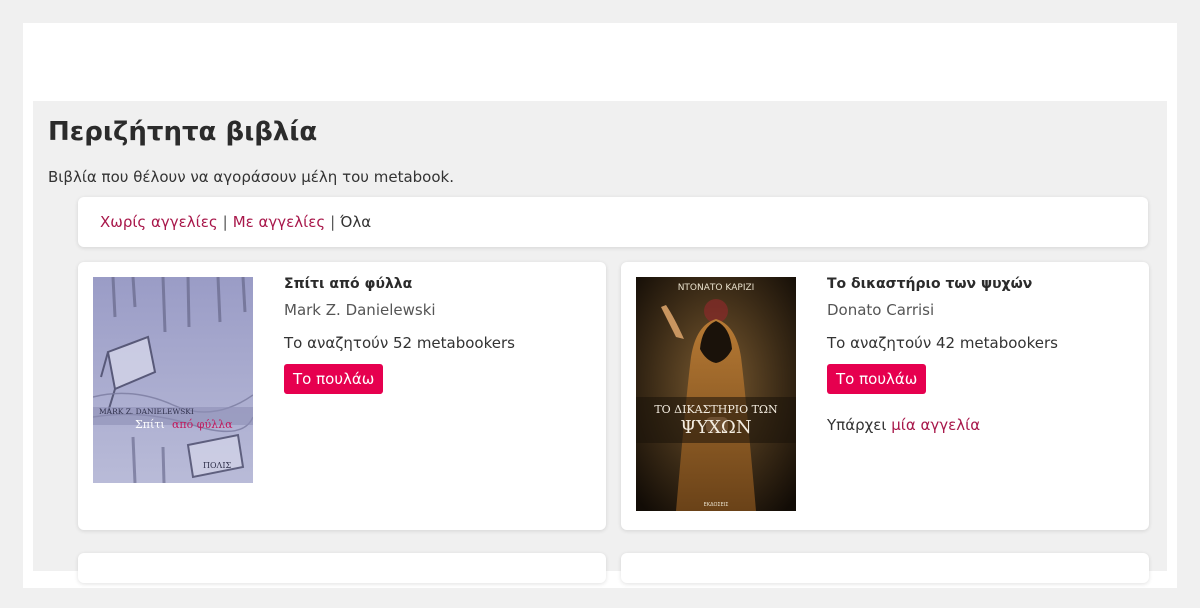  I want to click on book-title: Το δικαστήριο των ψυχών, so click(983, 284).